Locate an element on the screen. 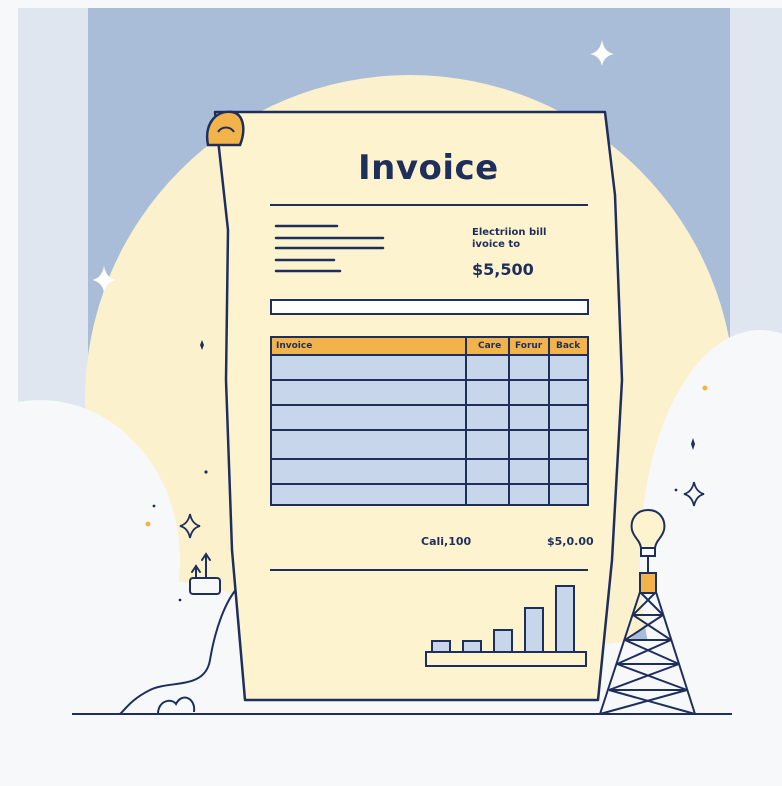  sky-side-left is located at coordinates (53, 218).